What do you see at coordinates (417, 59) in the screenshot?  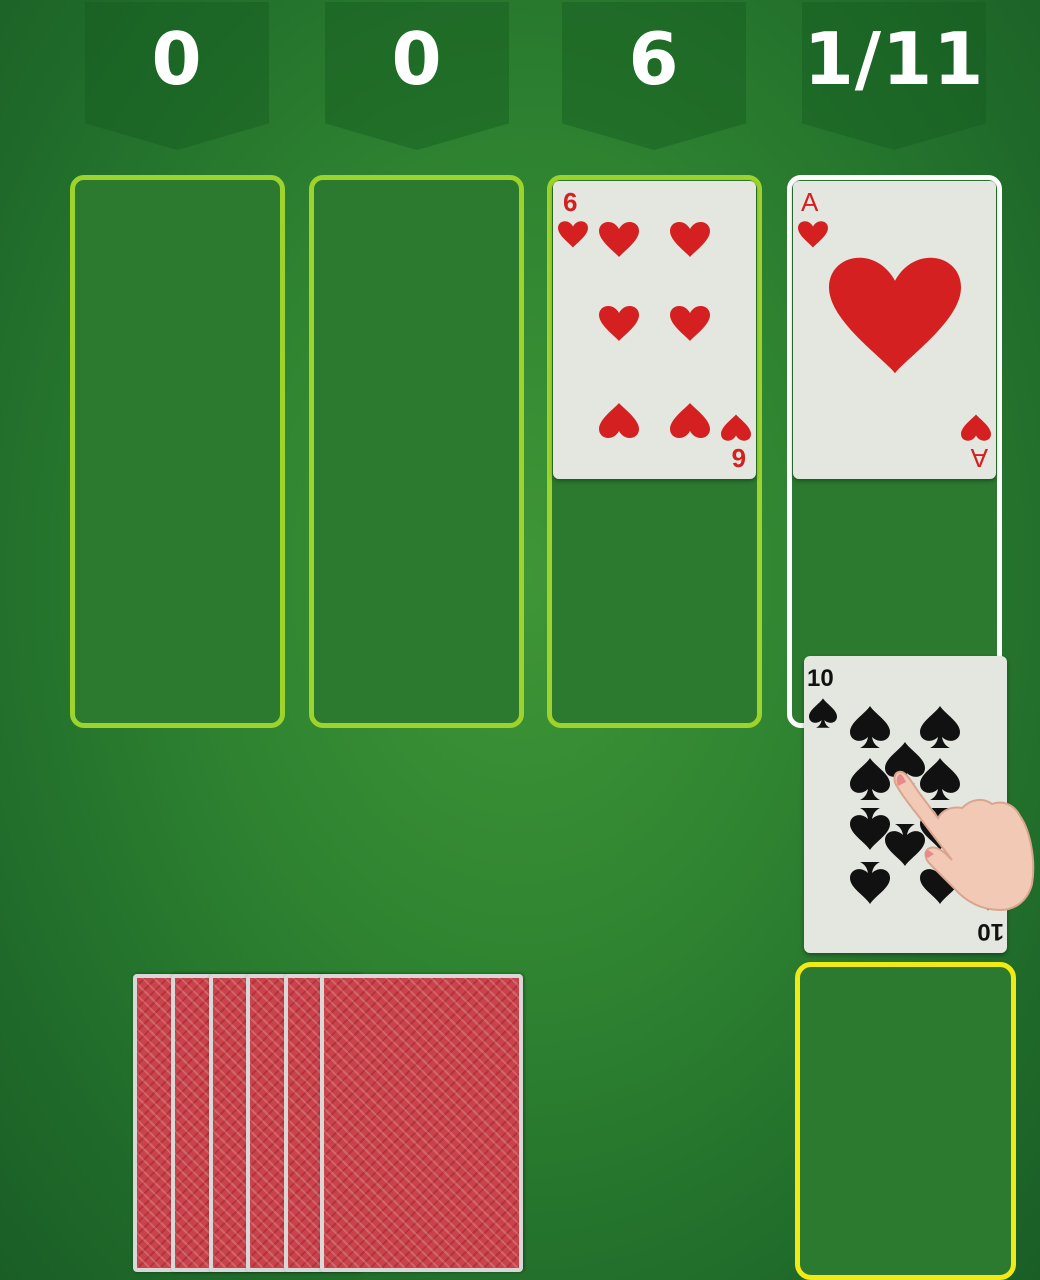 I see `score-value-2: 0` at bounding box center [417, 59].